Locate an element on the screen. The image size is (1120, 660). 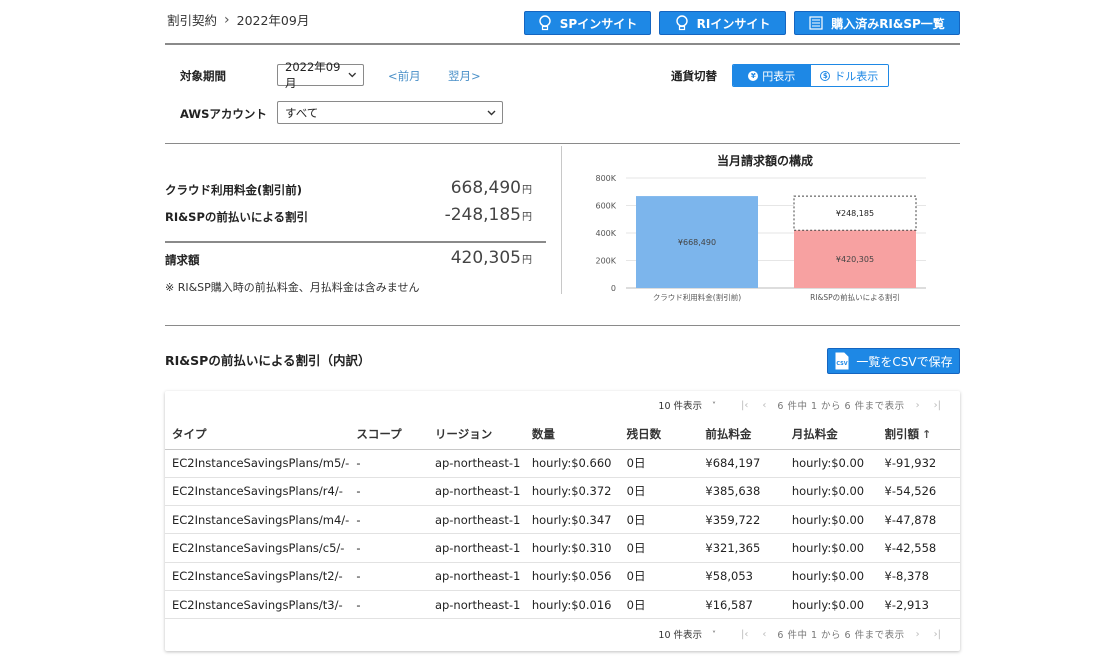
ri-insight-button: RIインサイト is located at coordinates (722, 23).